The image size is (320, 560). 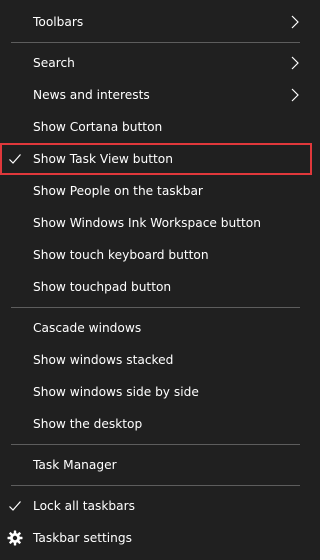 What do you see at coordinates (147, 223) in the screenshot?
I see `menu-item-label: Show Windows Ink Workspace button` at bounding box center [147, 223].